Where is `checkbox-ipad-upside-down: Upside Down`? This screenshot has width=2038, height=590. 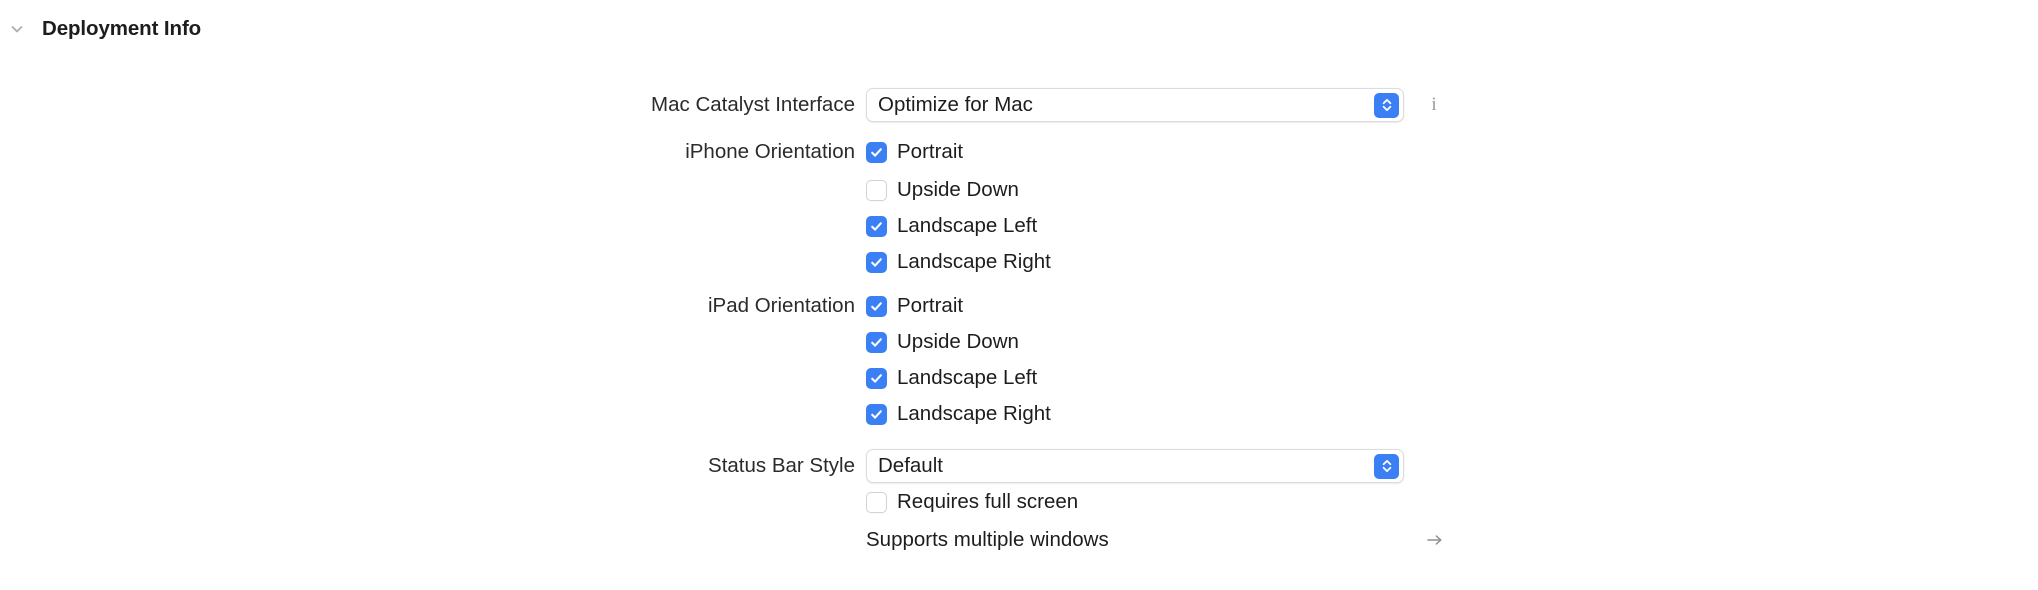
checkbox-ipad-upside-down: Upside Down is located at coordinates (942, 342).